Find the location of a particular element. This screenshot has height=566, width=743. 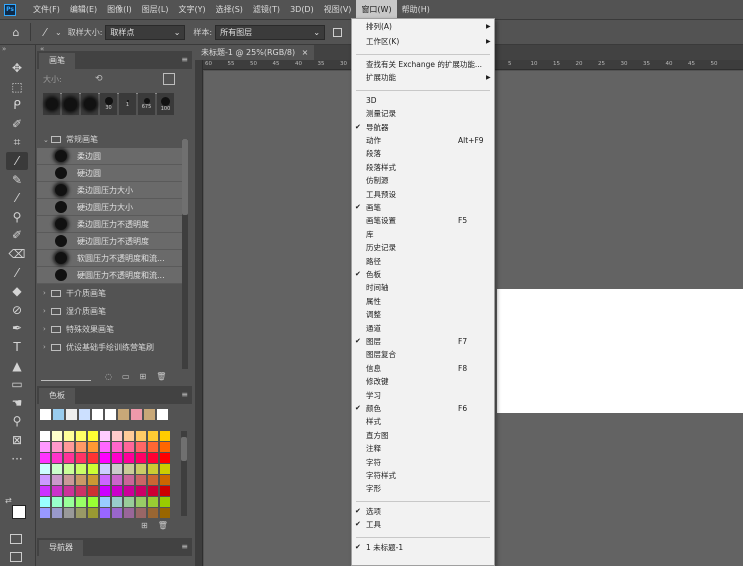

brush-eye-icon: ◌ is located at coordinates (108, 376).